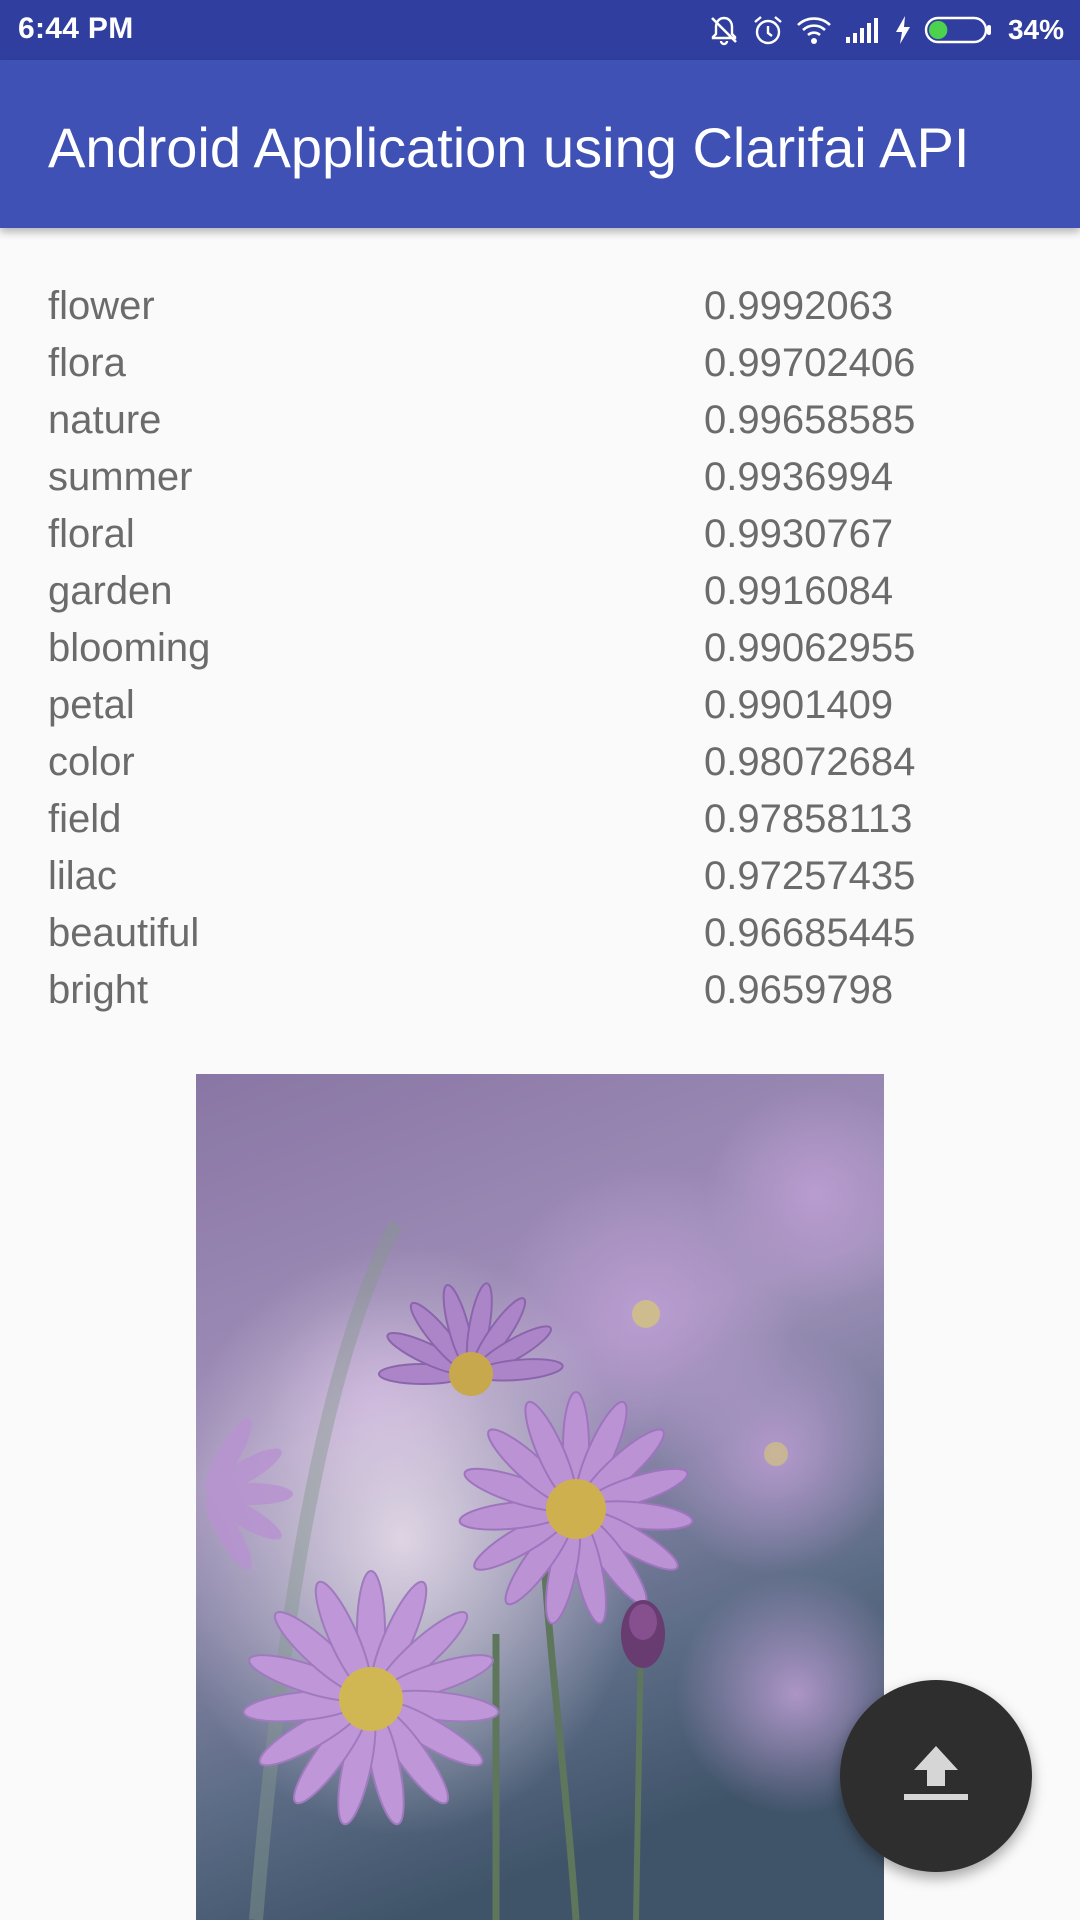 This screenshot has width=1080, height=1920. Describe the element at coordinates (724, 30) in the screenshot. I see `mute-icon` at that location.